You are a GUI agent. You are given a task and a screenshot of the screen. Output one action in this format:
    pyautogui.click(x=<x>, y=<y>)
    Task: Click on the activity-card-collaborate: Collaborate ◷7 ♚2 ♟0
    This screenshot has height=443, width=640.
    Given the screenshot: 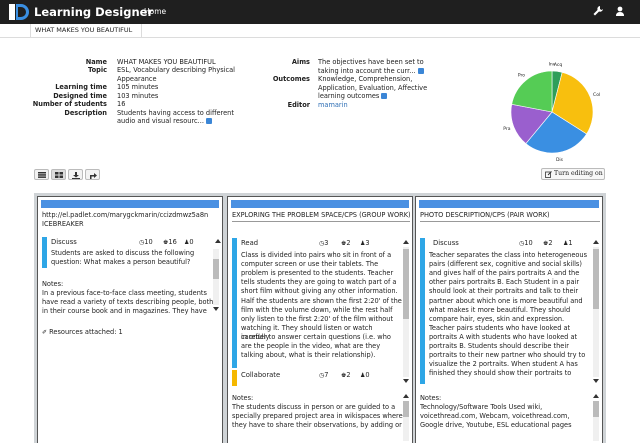 What is the action you would take?
    pyautogui.click(x=317, y=378)
    